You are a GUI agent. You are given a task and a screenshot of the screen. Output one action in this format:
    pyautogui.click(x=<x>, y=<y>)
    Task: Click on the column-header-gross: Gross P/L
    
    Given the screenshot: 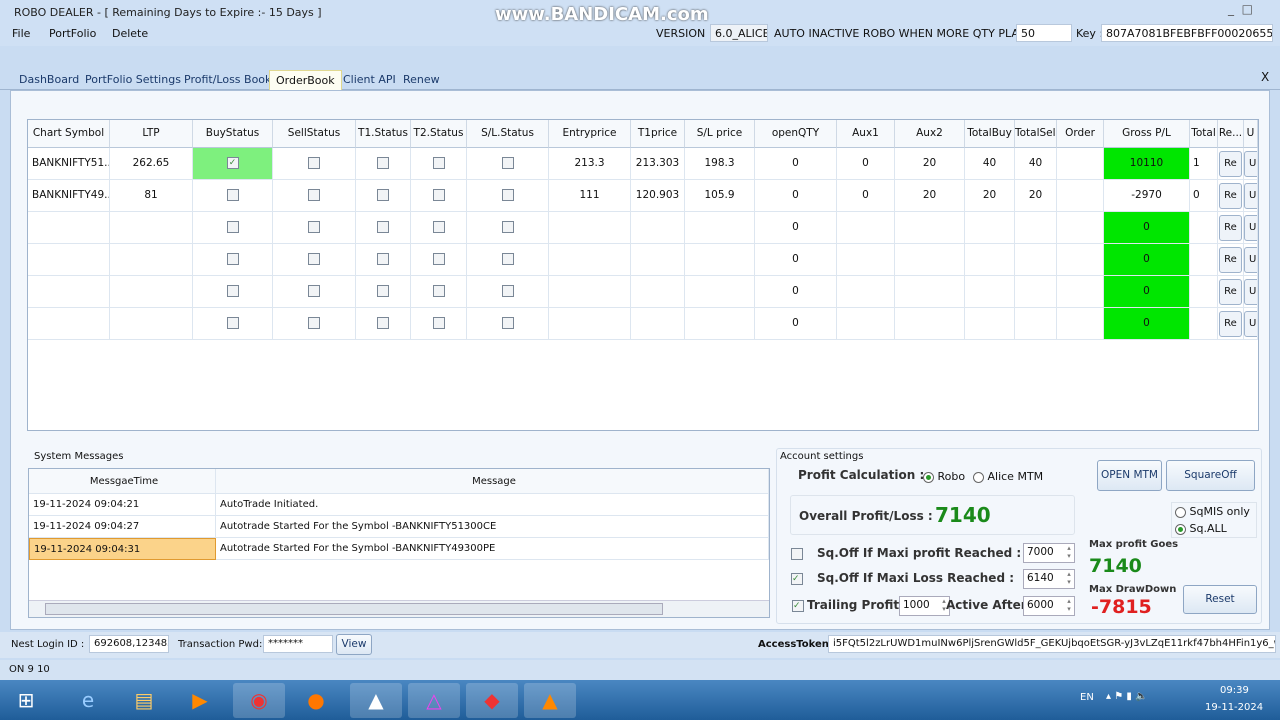 What is the action you would take?
    pyautogui.click(x=1147, y=134)
    